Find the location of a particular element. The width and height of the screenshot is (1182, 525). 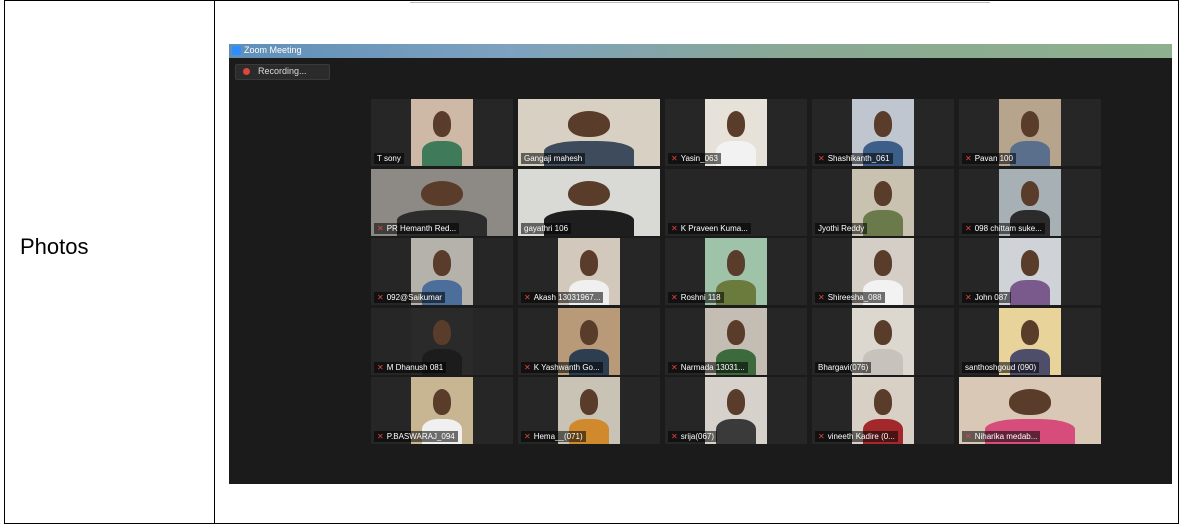

zoom-app-icon is located at coordinates (236, 50).